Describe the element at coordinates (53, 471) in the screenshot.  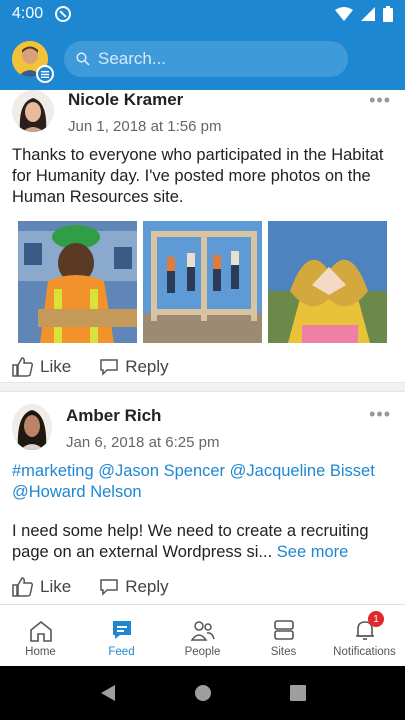
I see `hashtag-link: #marketing` at that location.